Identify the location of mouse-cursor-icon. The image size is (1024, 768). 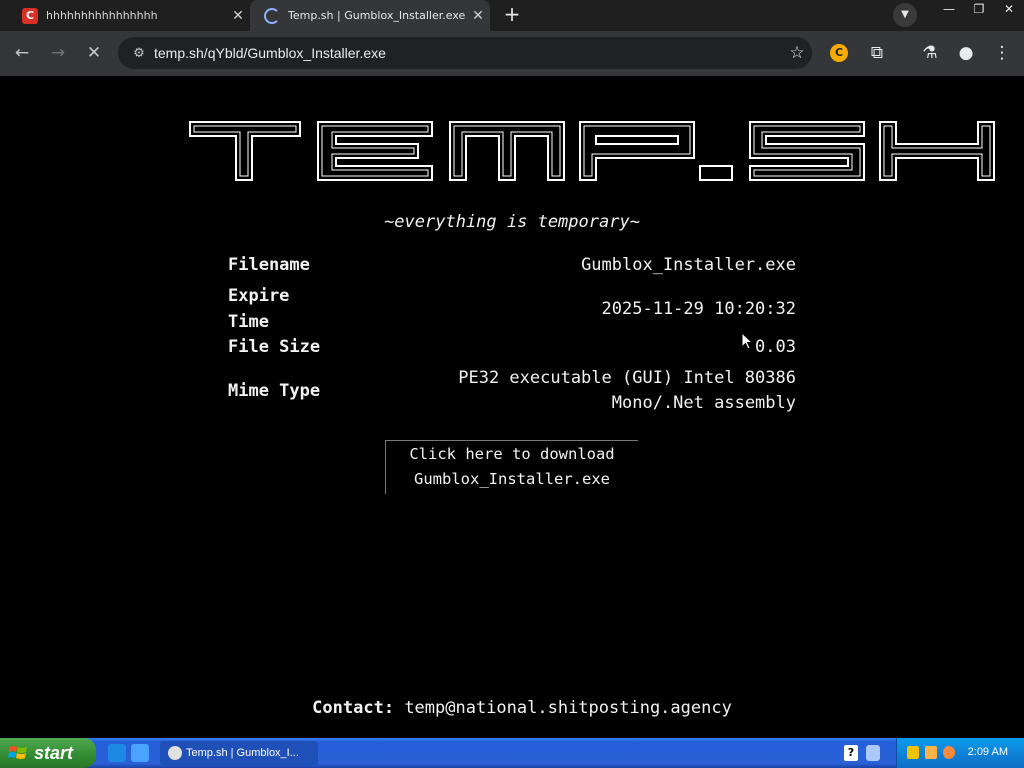
(747, 341).